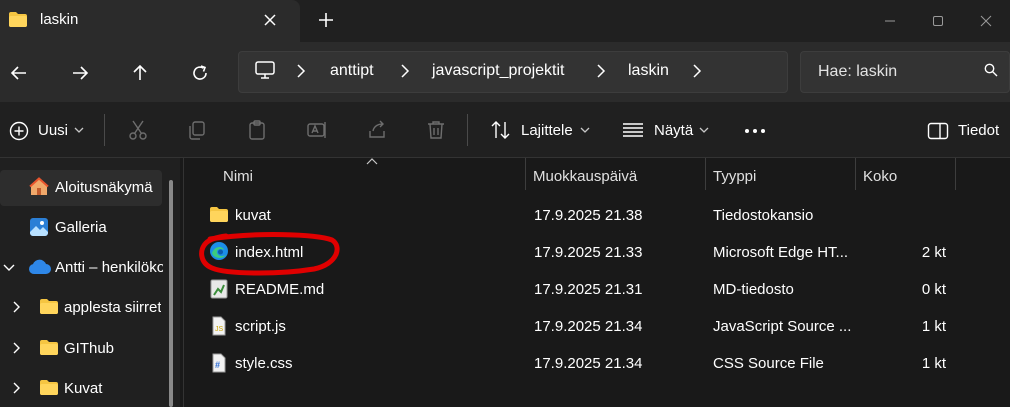  Describe the element at coordinates (19, 73) in the screenshot. I see `back-arrow-icon` at that location.